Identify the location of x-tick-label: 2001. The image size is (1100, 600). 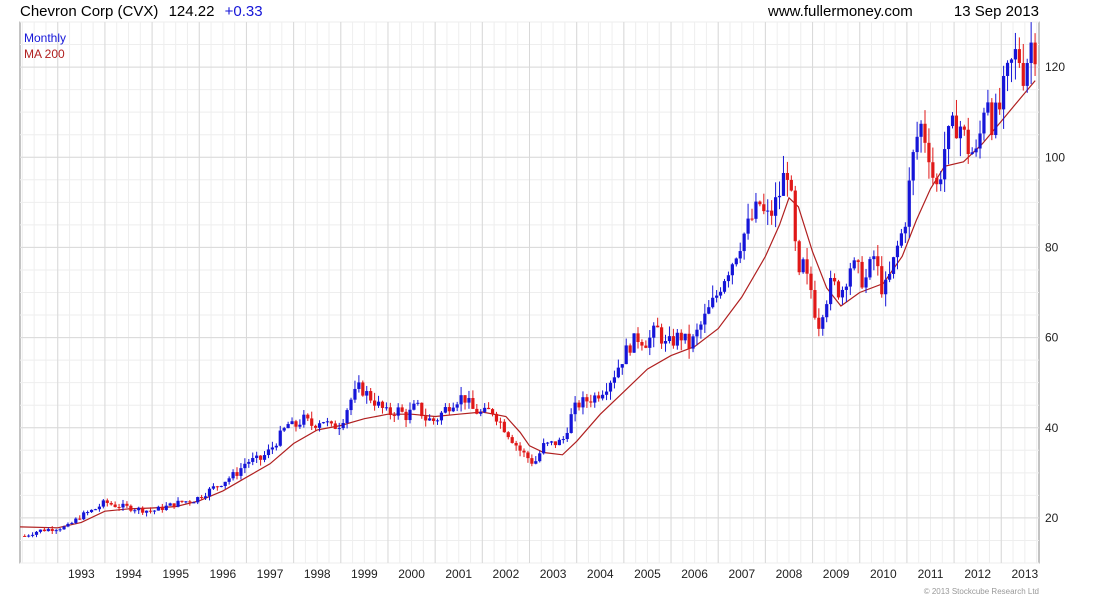
(458, 574).